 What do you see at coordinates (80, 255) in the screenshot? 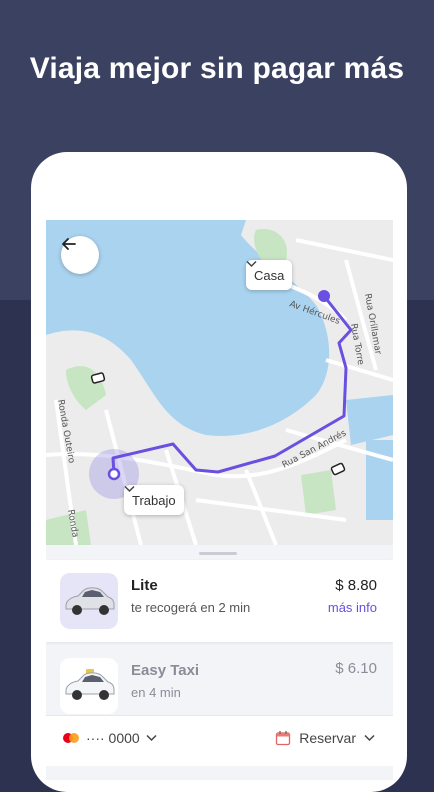
I see `back-button` at bounding box center [80, 255].